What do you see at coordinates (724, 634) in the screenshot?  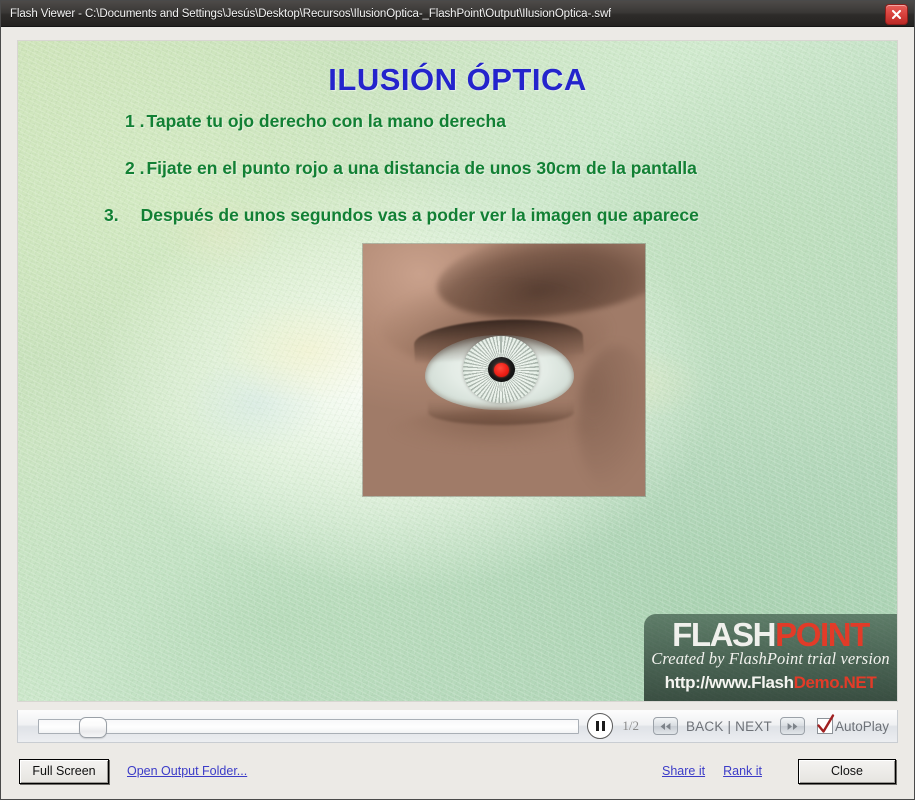 I see `logo-flash-text: FLASH` at bounding box center [724, 634].